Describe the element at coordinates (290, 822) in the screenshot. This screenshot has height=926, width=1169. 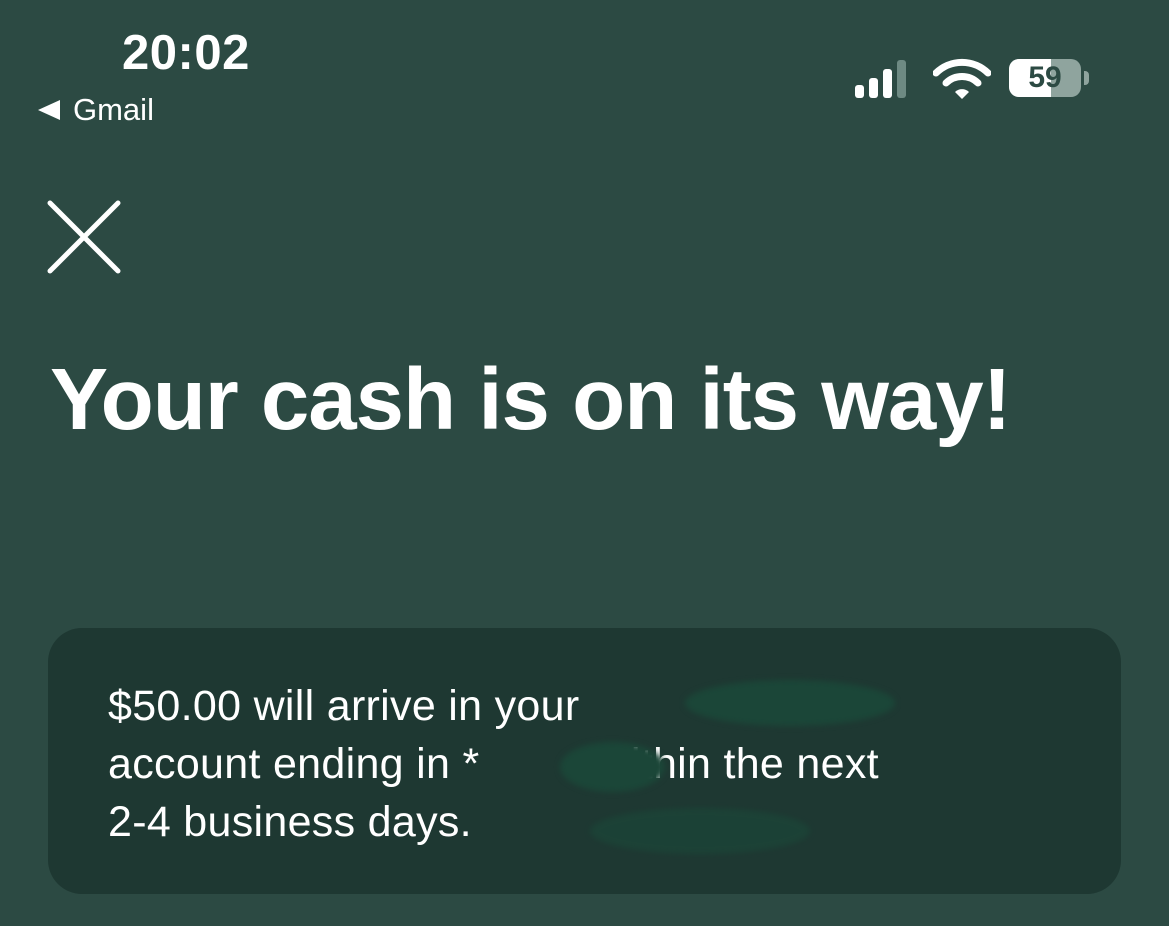
I see `message-line-3: 2-4 business days.` at that location.